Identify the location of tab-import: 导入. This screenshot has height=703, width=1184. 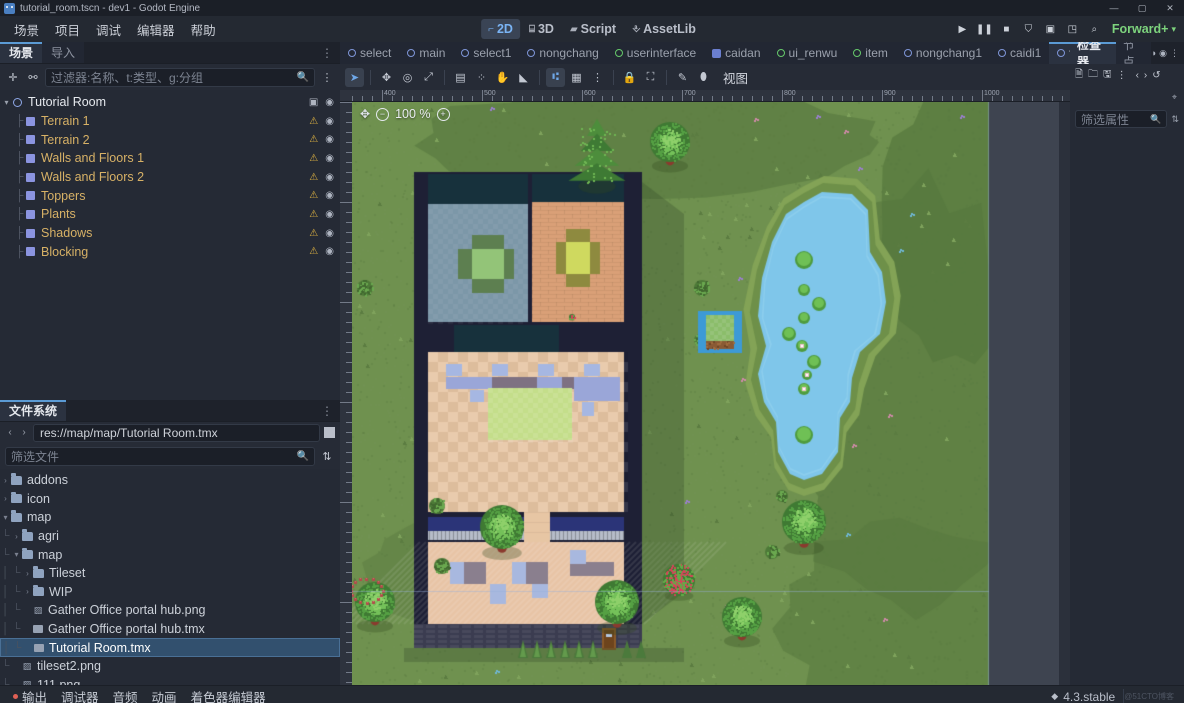
(63, 52).